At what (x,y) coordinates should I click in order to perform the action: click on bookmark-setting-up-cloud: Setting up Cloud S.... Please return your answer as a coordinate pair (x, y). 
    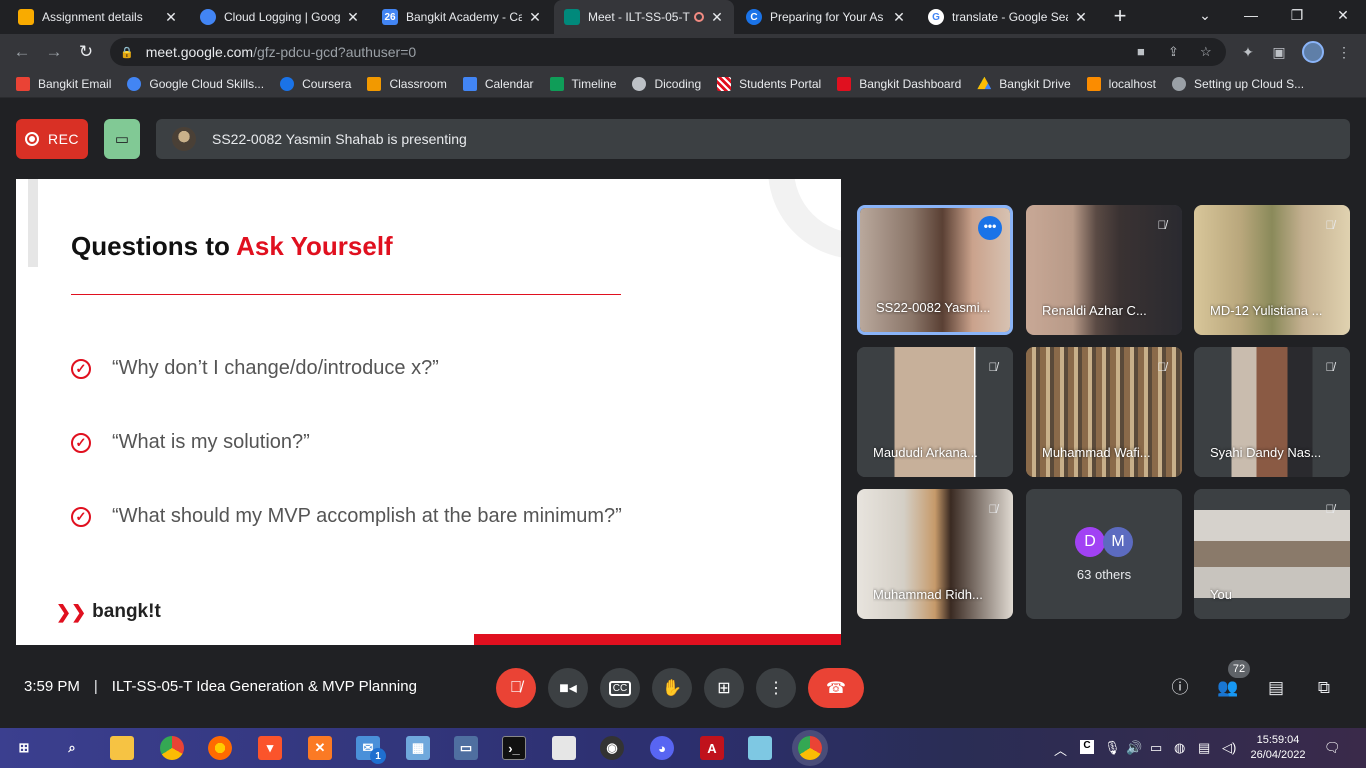
    Looking at the image, I should click on (1238, 83).